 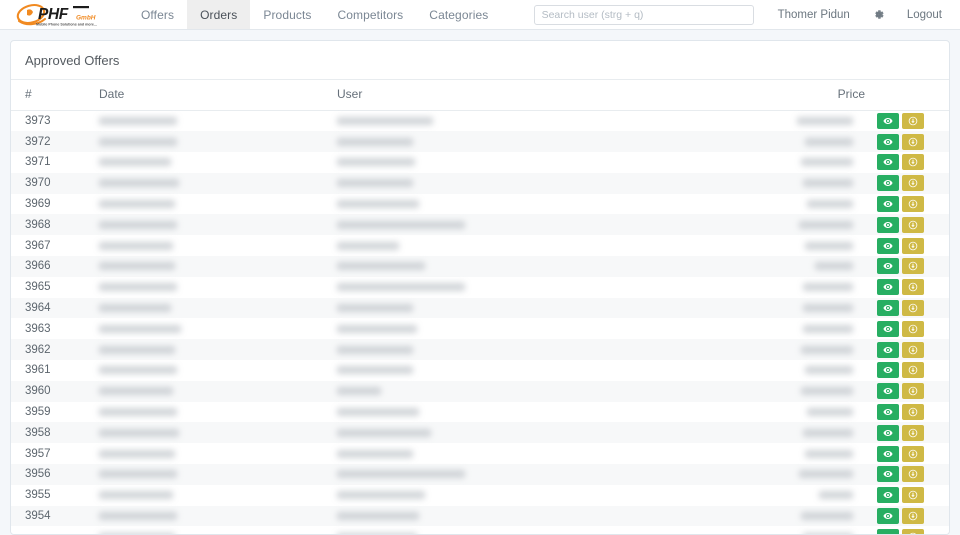 What do you see at coordinates (480, 329) in the screenshot?
I see `table-row: 3963` at bounding box center [480, 329].